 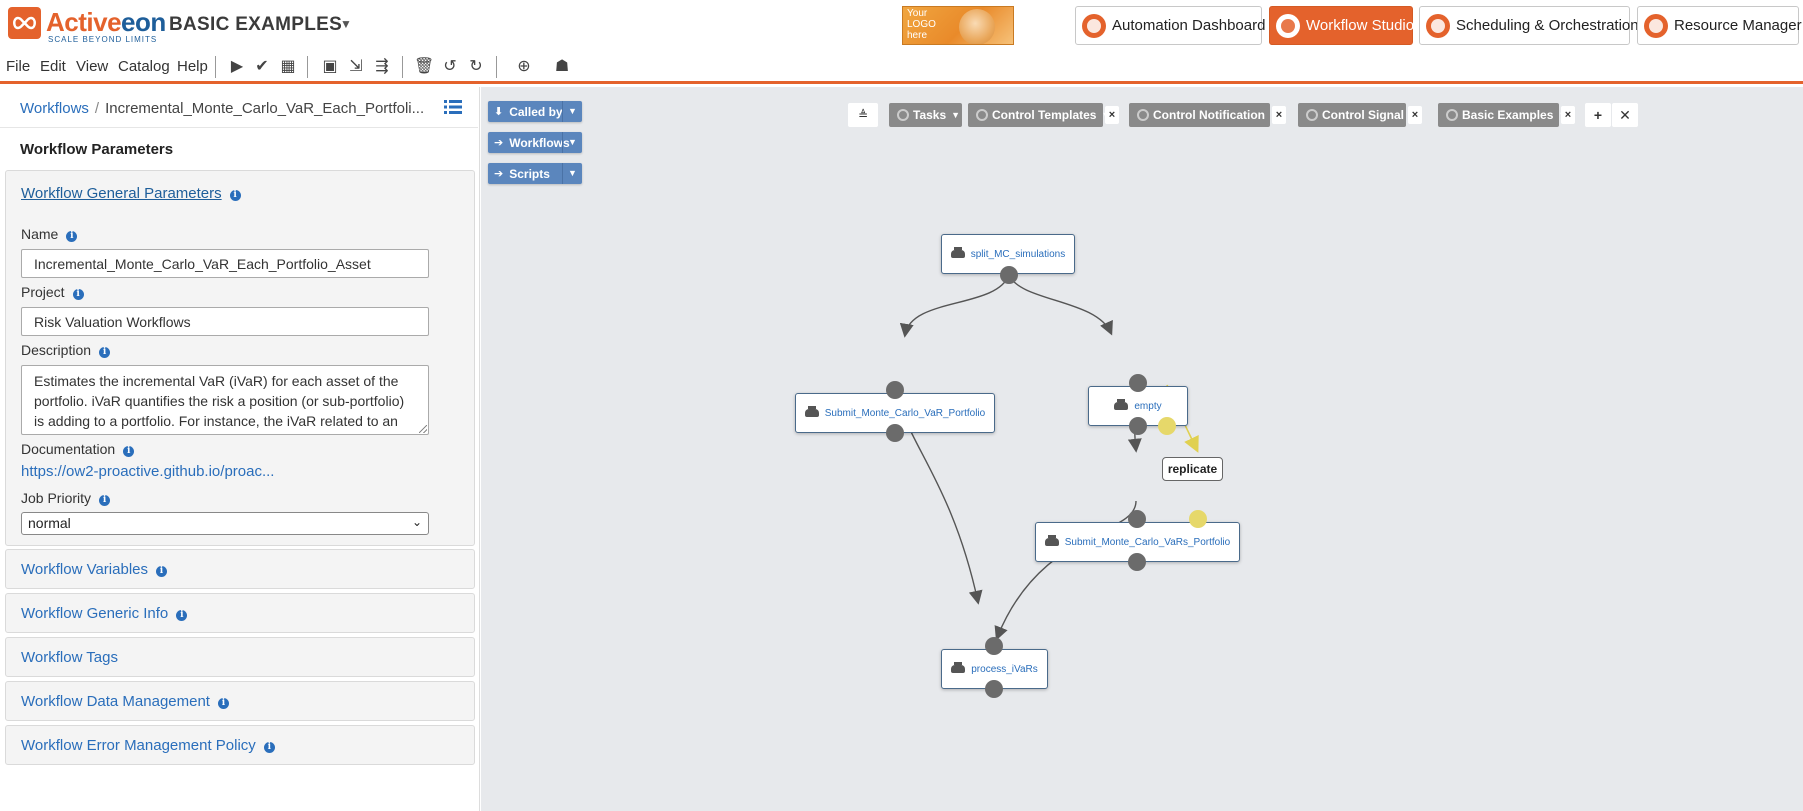 What do you see at coordinates (288, 67) in the screenshot?
I see `calendar-icon: ▦` at bounding box center [288, 67].